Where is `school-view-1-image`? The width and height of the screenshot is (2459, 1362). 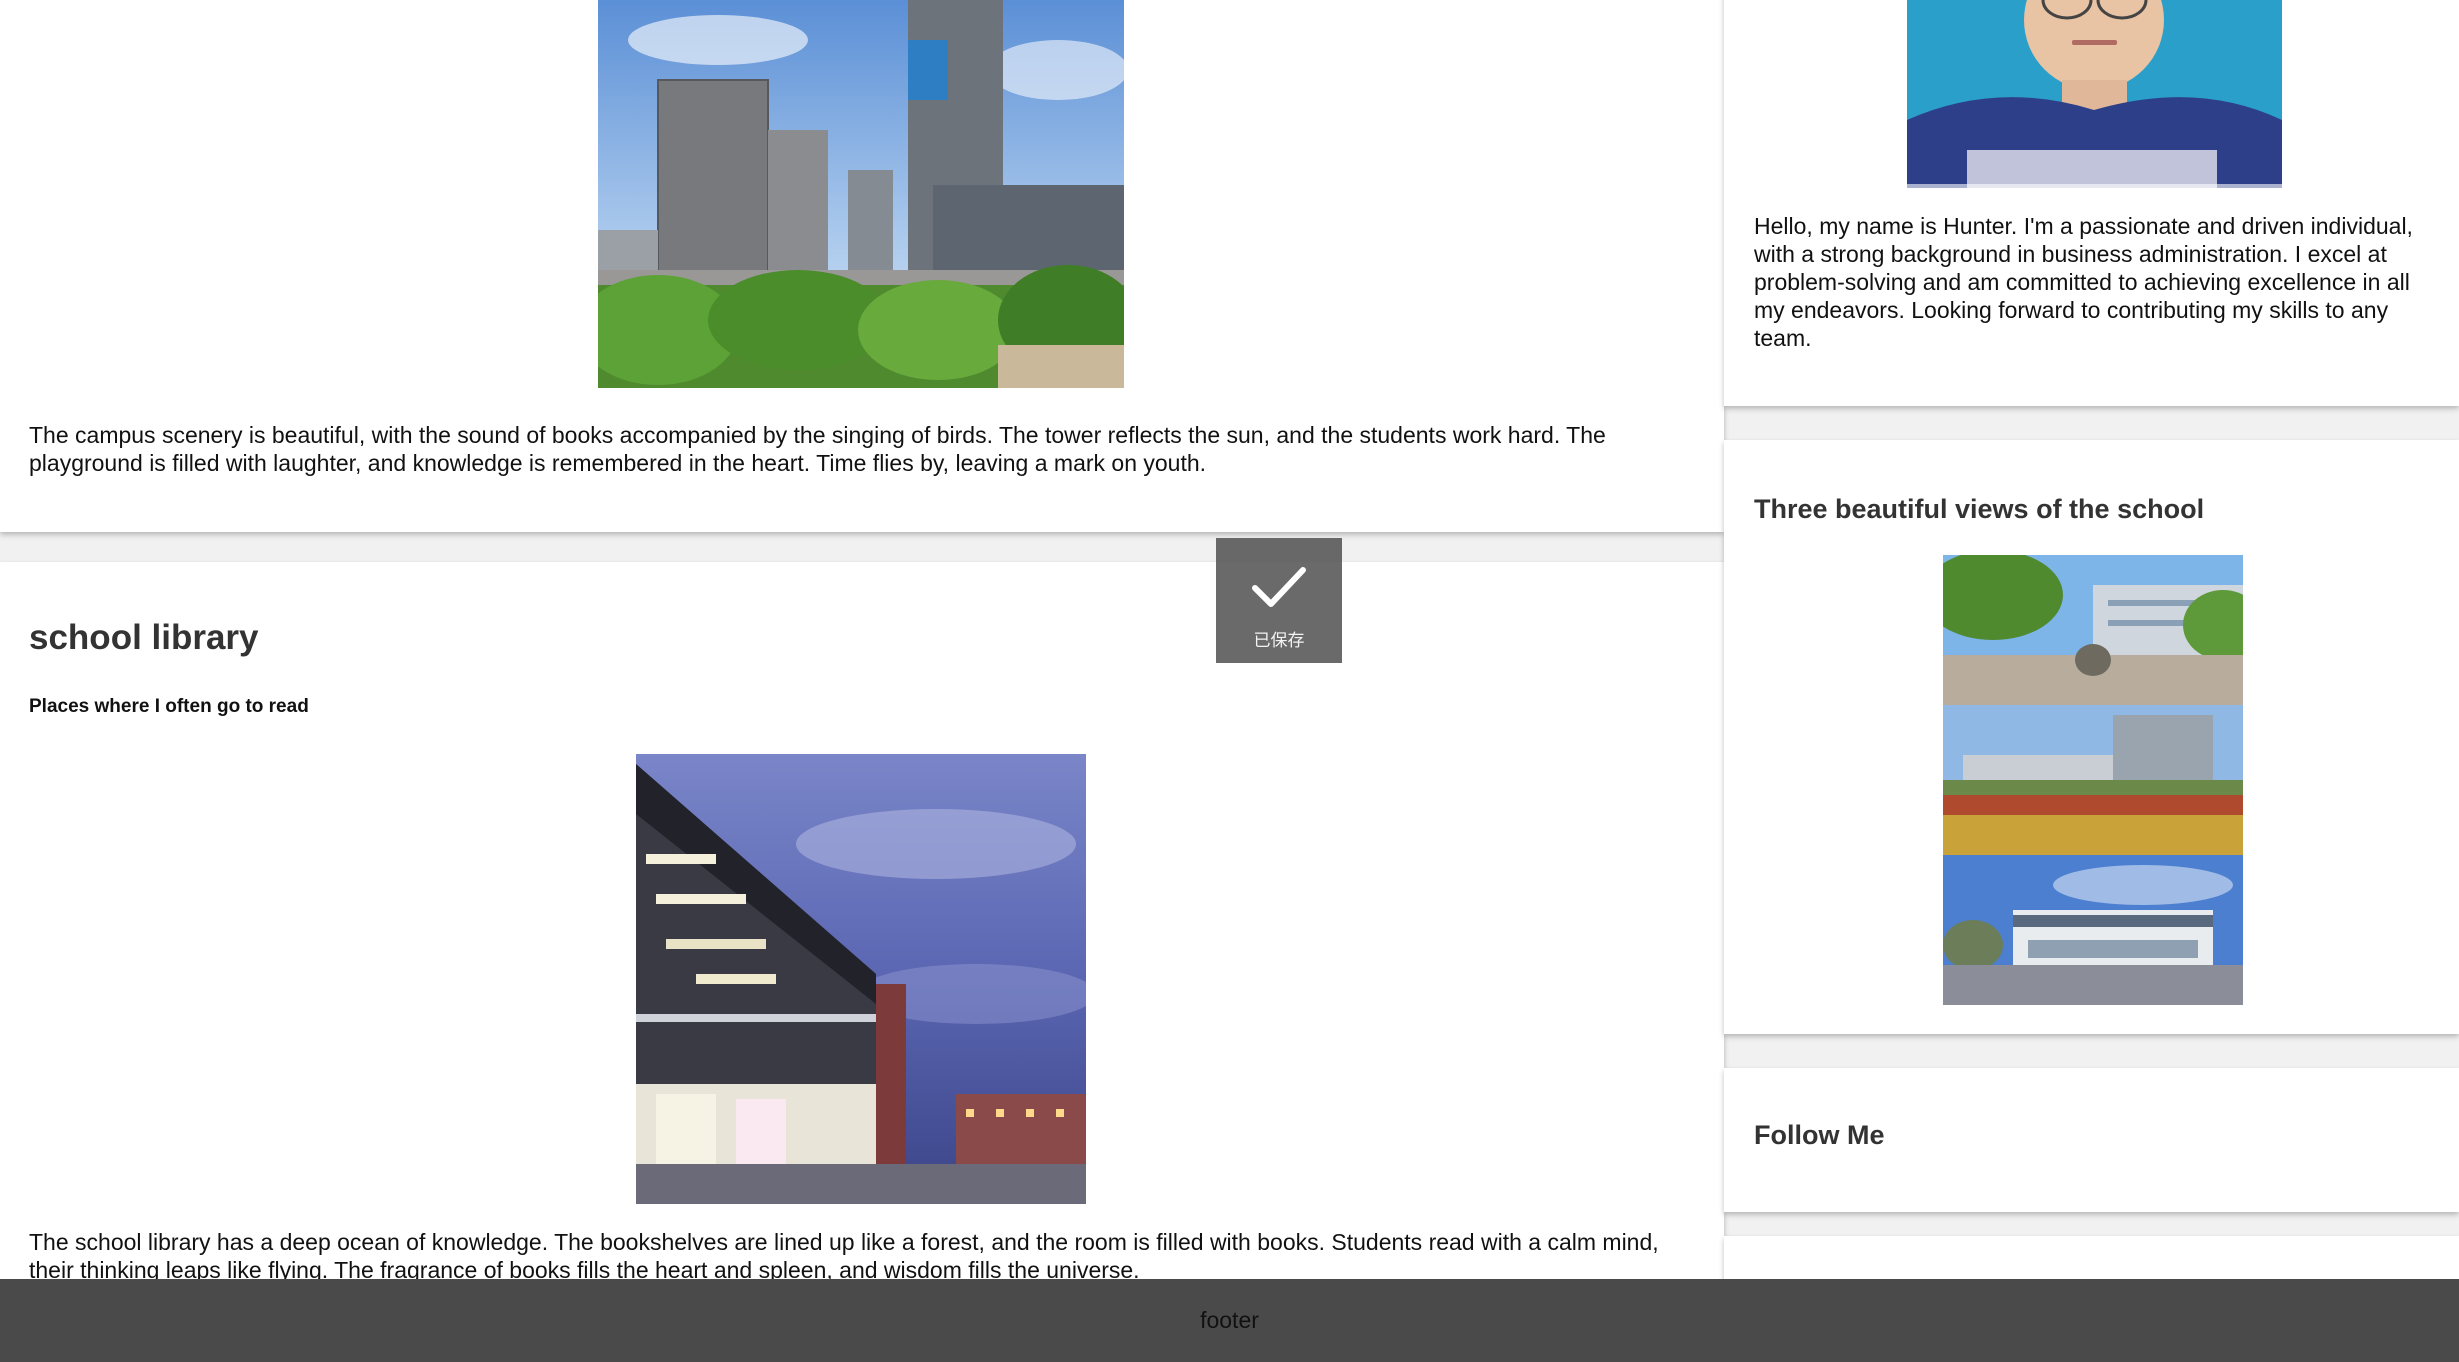
school-view-1-image is located at coordinates (2093, 630).